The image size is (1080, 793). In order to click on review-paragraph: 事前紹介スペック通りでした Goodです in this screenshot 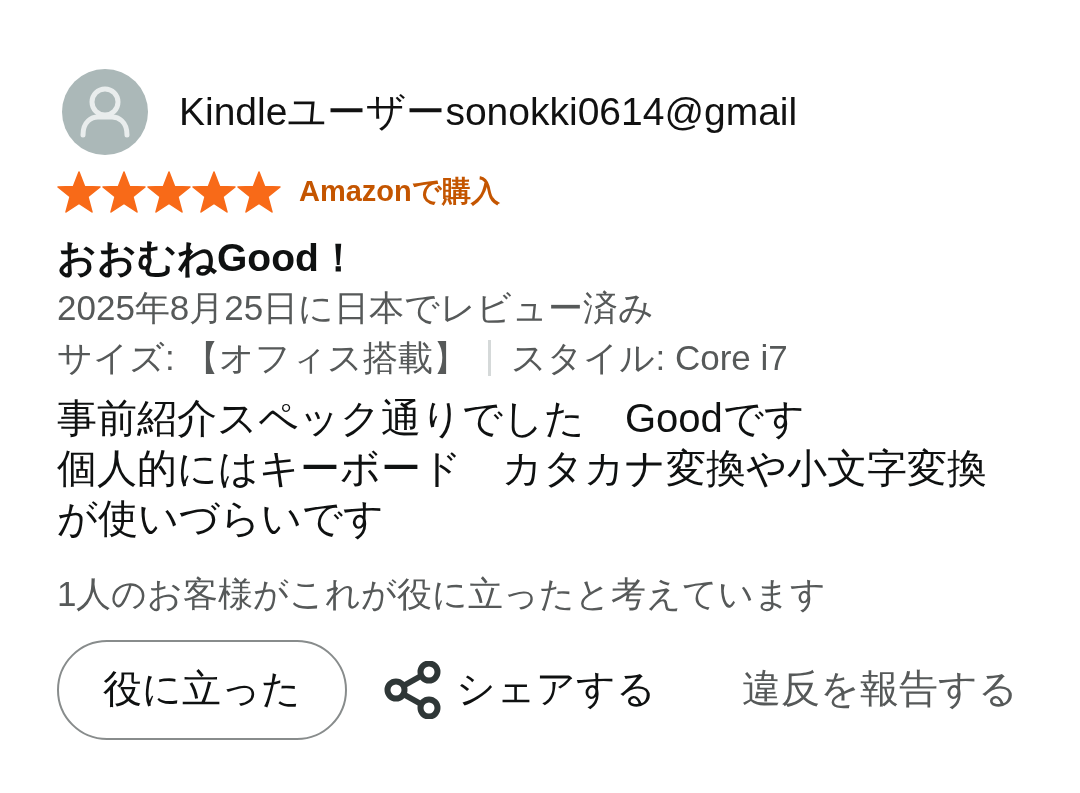, I will do `click(431, 418)`.